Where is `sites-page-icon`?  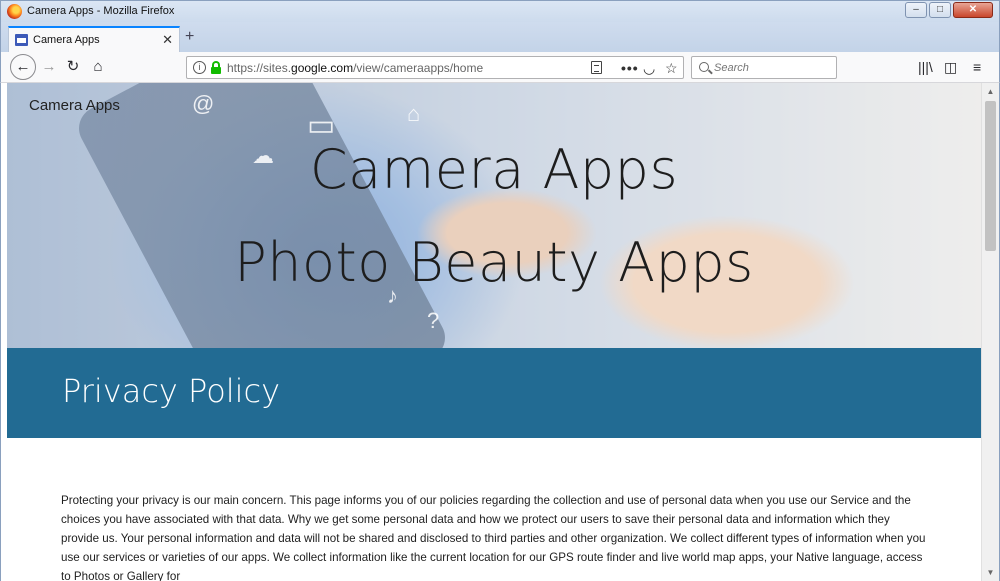
sites-page-icon is located at coordinates (21, 40).